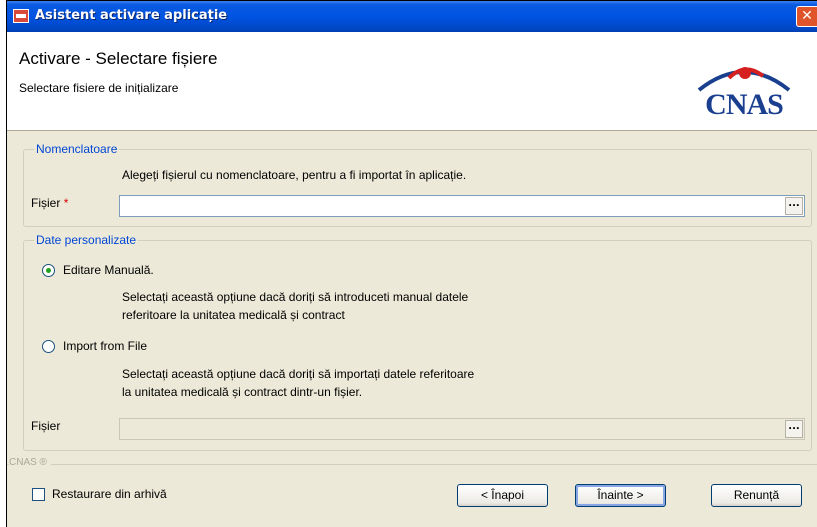 The height and width of the screenshot is (527, 817). Describe the element at coordinates (46, 203) in the screenshot. I see `file-label-text: Fișier` at that location.